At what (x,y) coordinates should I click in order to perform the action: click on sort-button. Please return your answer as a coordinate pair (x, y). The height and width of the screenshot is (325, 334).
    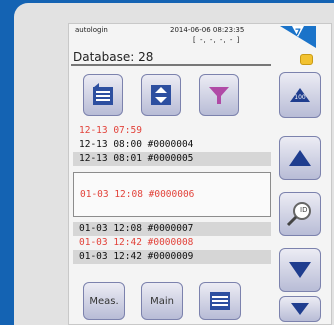
    Looking at the image, I should click on (161, 95).